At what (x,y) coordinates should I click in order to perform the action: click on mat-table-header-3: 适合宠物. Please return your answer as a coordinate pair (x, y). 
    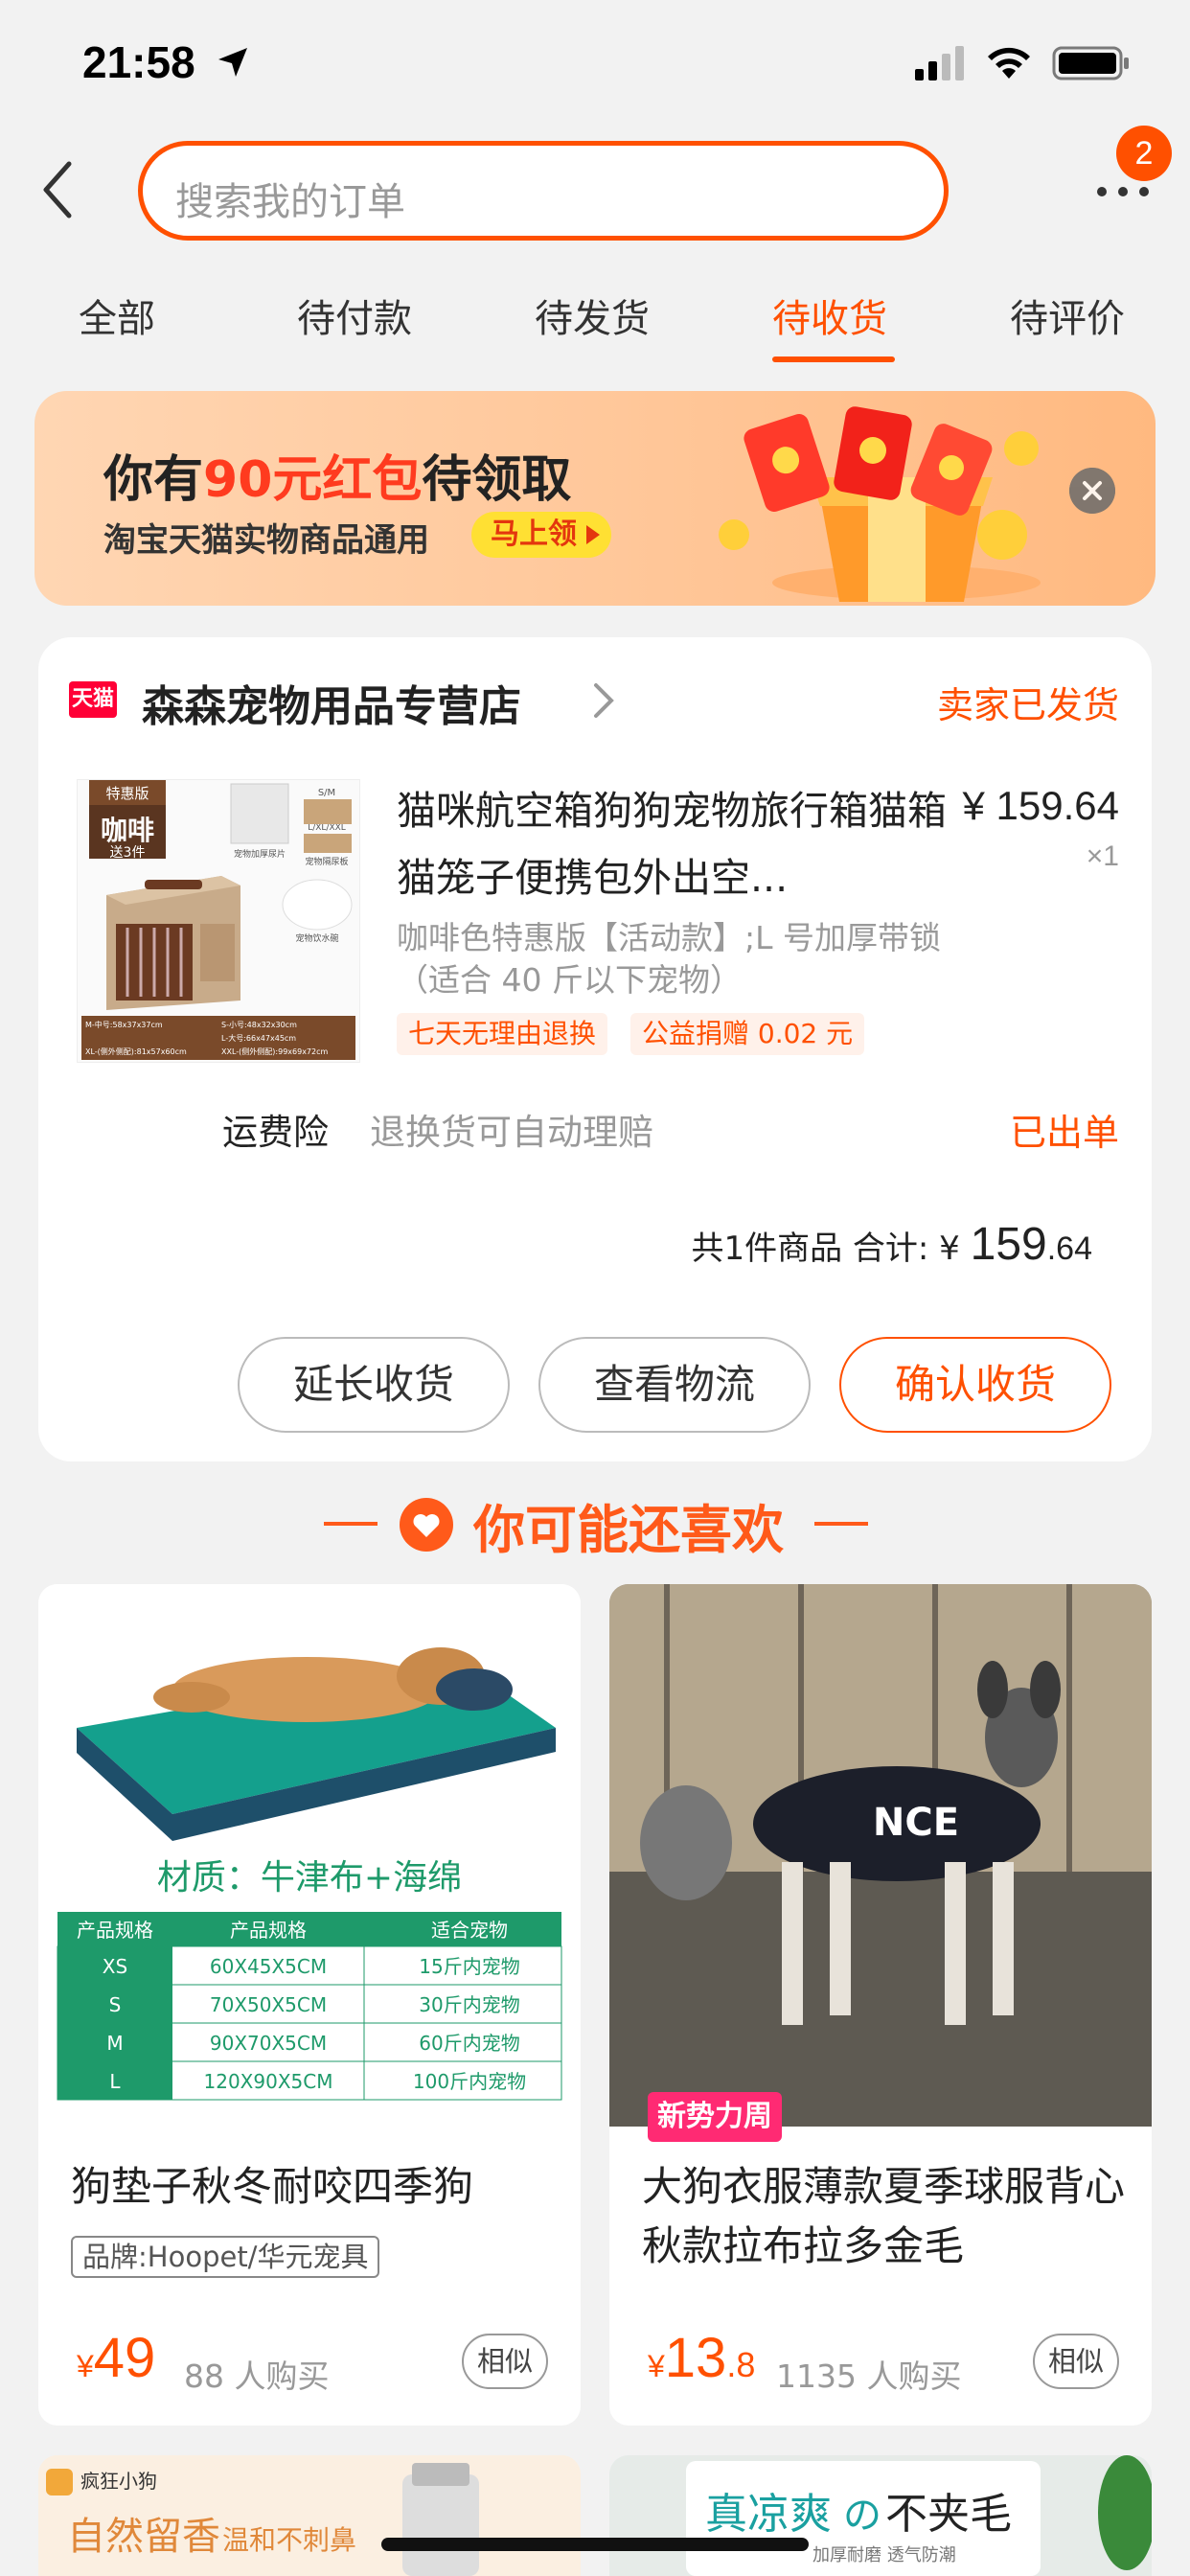
    Looking at the image, I should click on (470, 1930).